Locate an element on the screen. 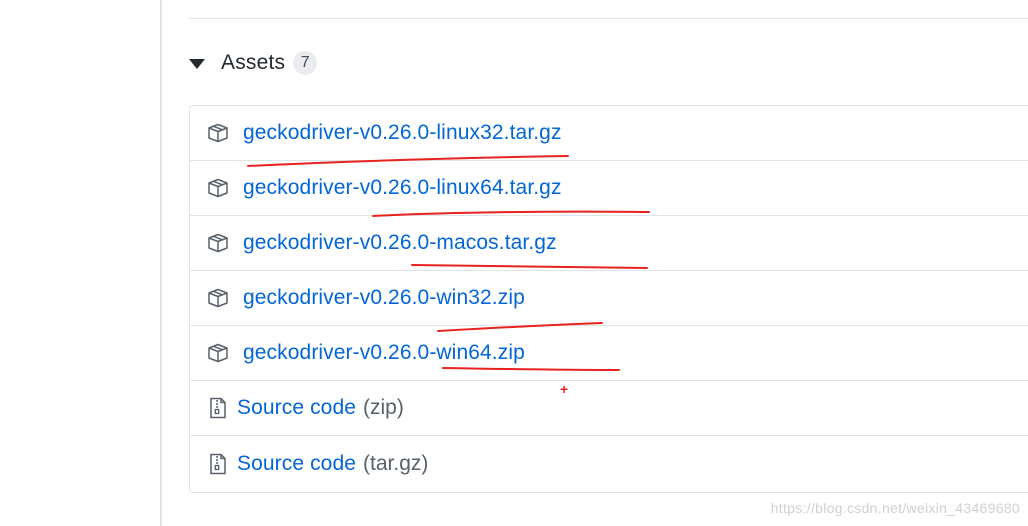  asset-row: geckodriver-v0.26.0-linux32.tar.gz is located at coordinates (609, 133).